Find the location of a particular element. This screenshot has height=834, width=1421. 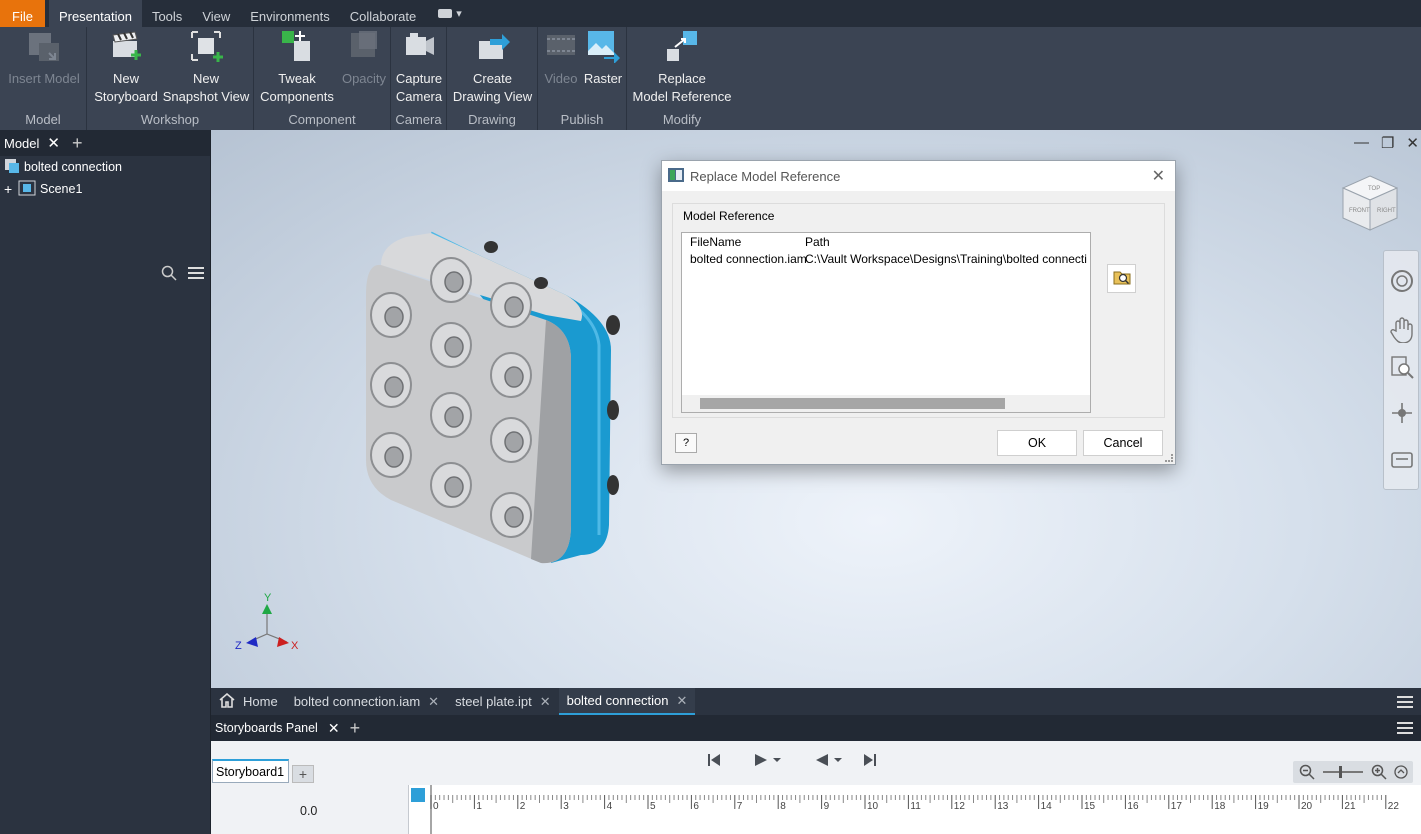

timeline-tick-label: 20 is located at coordinates (1307, 806).